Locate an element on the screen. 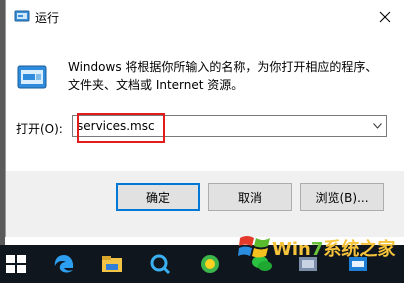 The height and width of the screenshot is (283, 404). cancel-button: 取消 is located at coordinates (250, 197).